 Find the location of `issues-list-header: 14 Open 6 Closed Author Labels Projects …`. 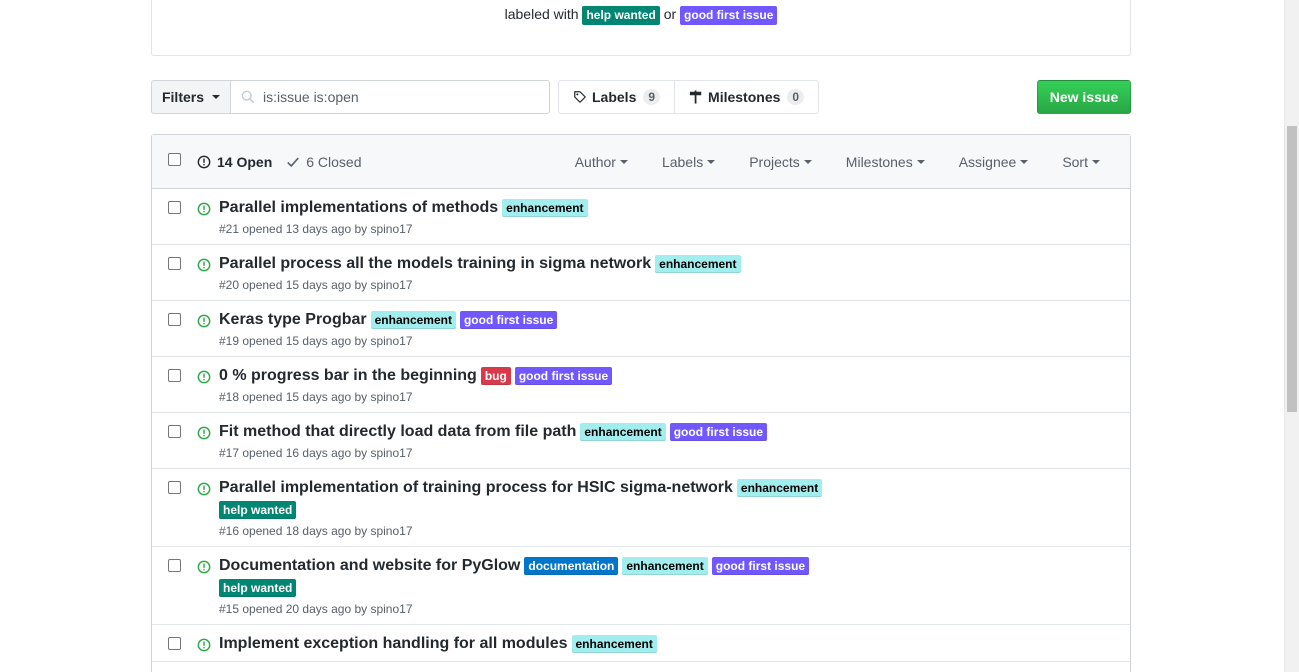

issues-list-header: 14 Open 6 Closed Author Labels Projects … is located at coordinates (641, 162).